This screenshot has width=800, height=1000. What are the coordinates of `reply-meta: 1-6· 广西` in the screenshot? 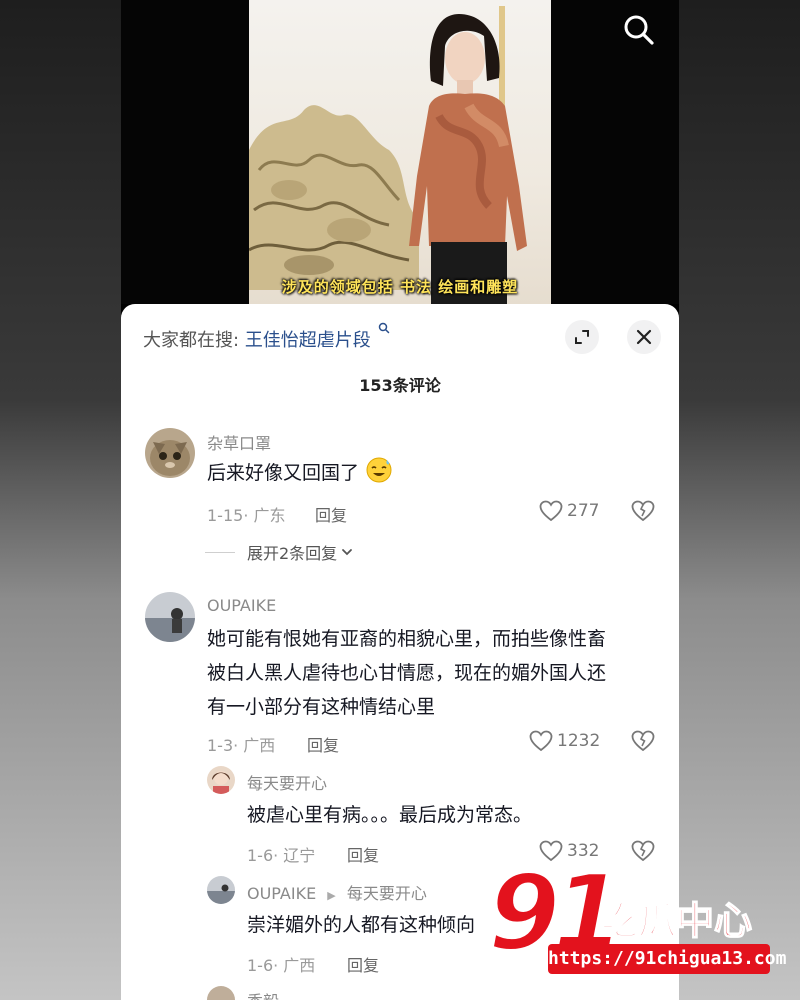 It's located at (281, 965).